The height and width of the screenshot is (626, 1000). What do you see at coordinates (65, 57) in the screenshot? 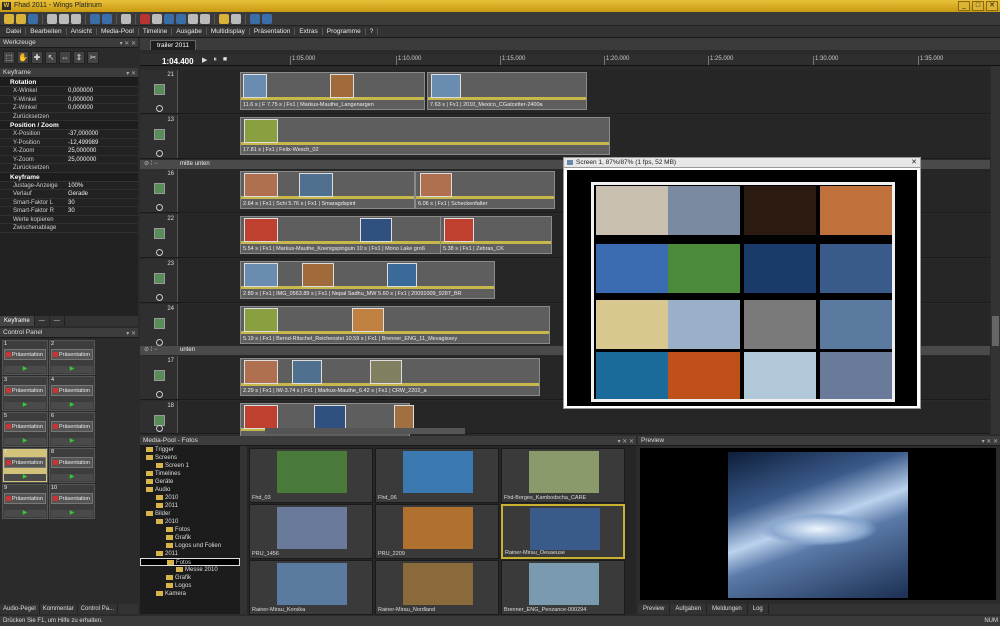
I see `stretch-h-tool-icon: ⇔` at bounding box center [65, 57].